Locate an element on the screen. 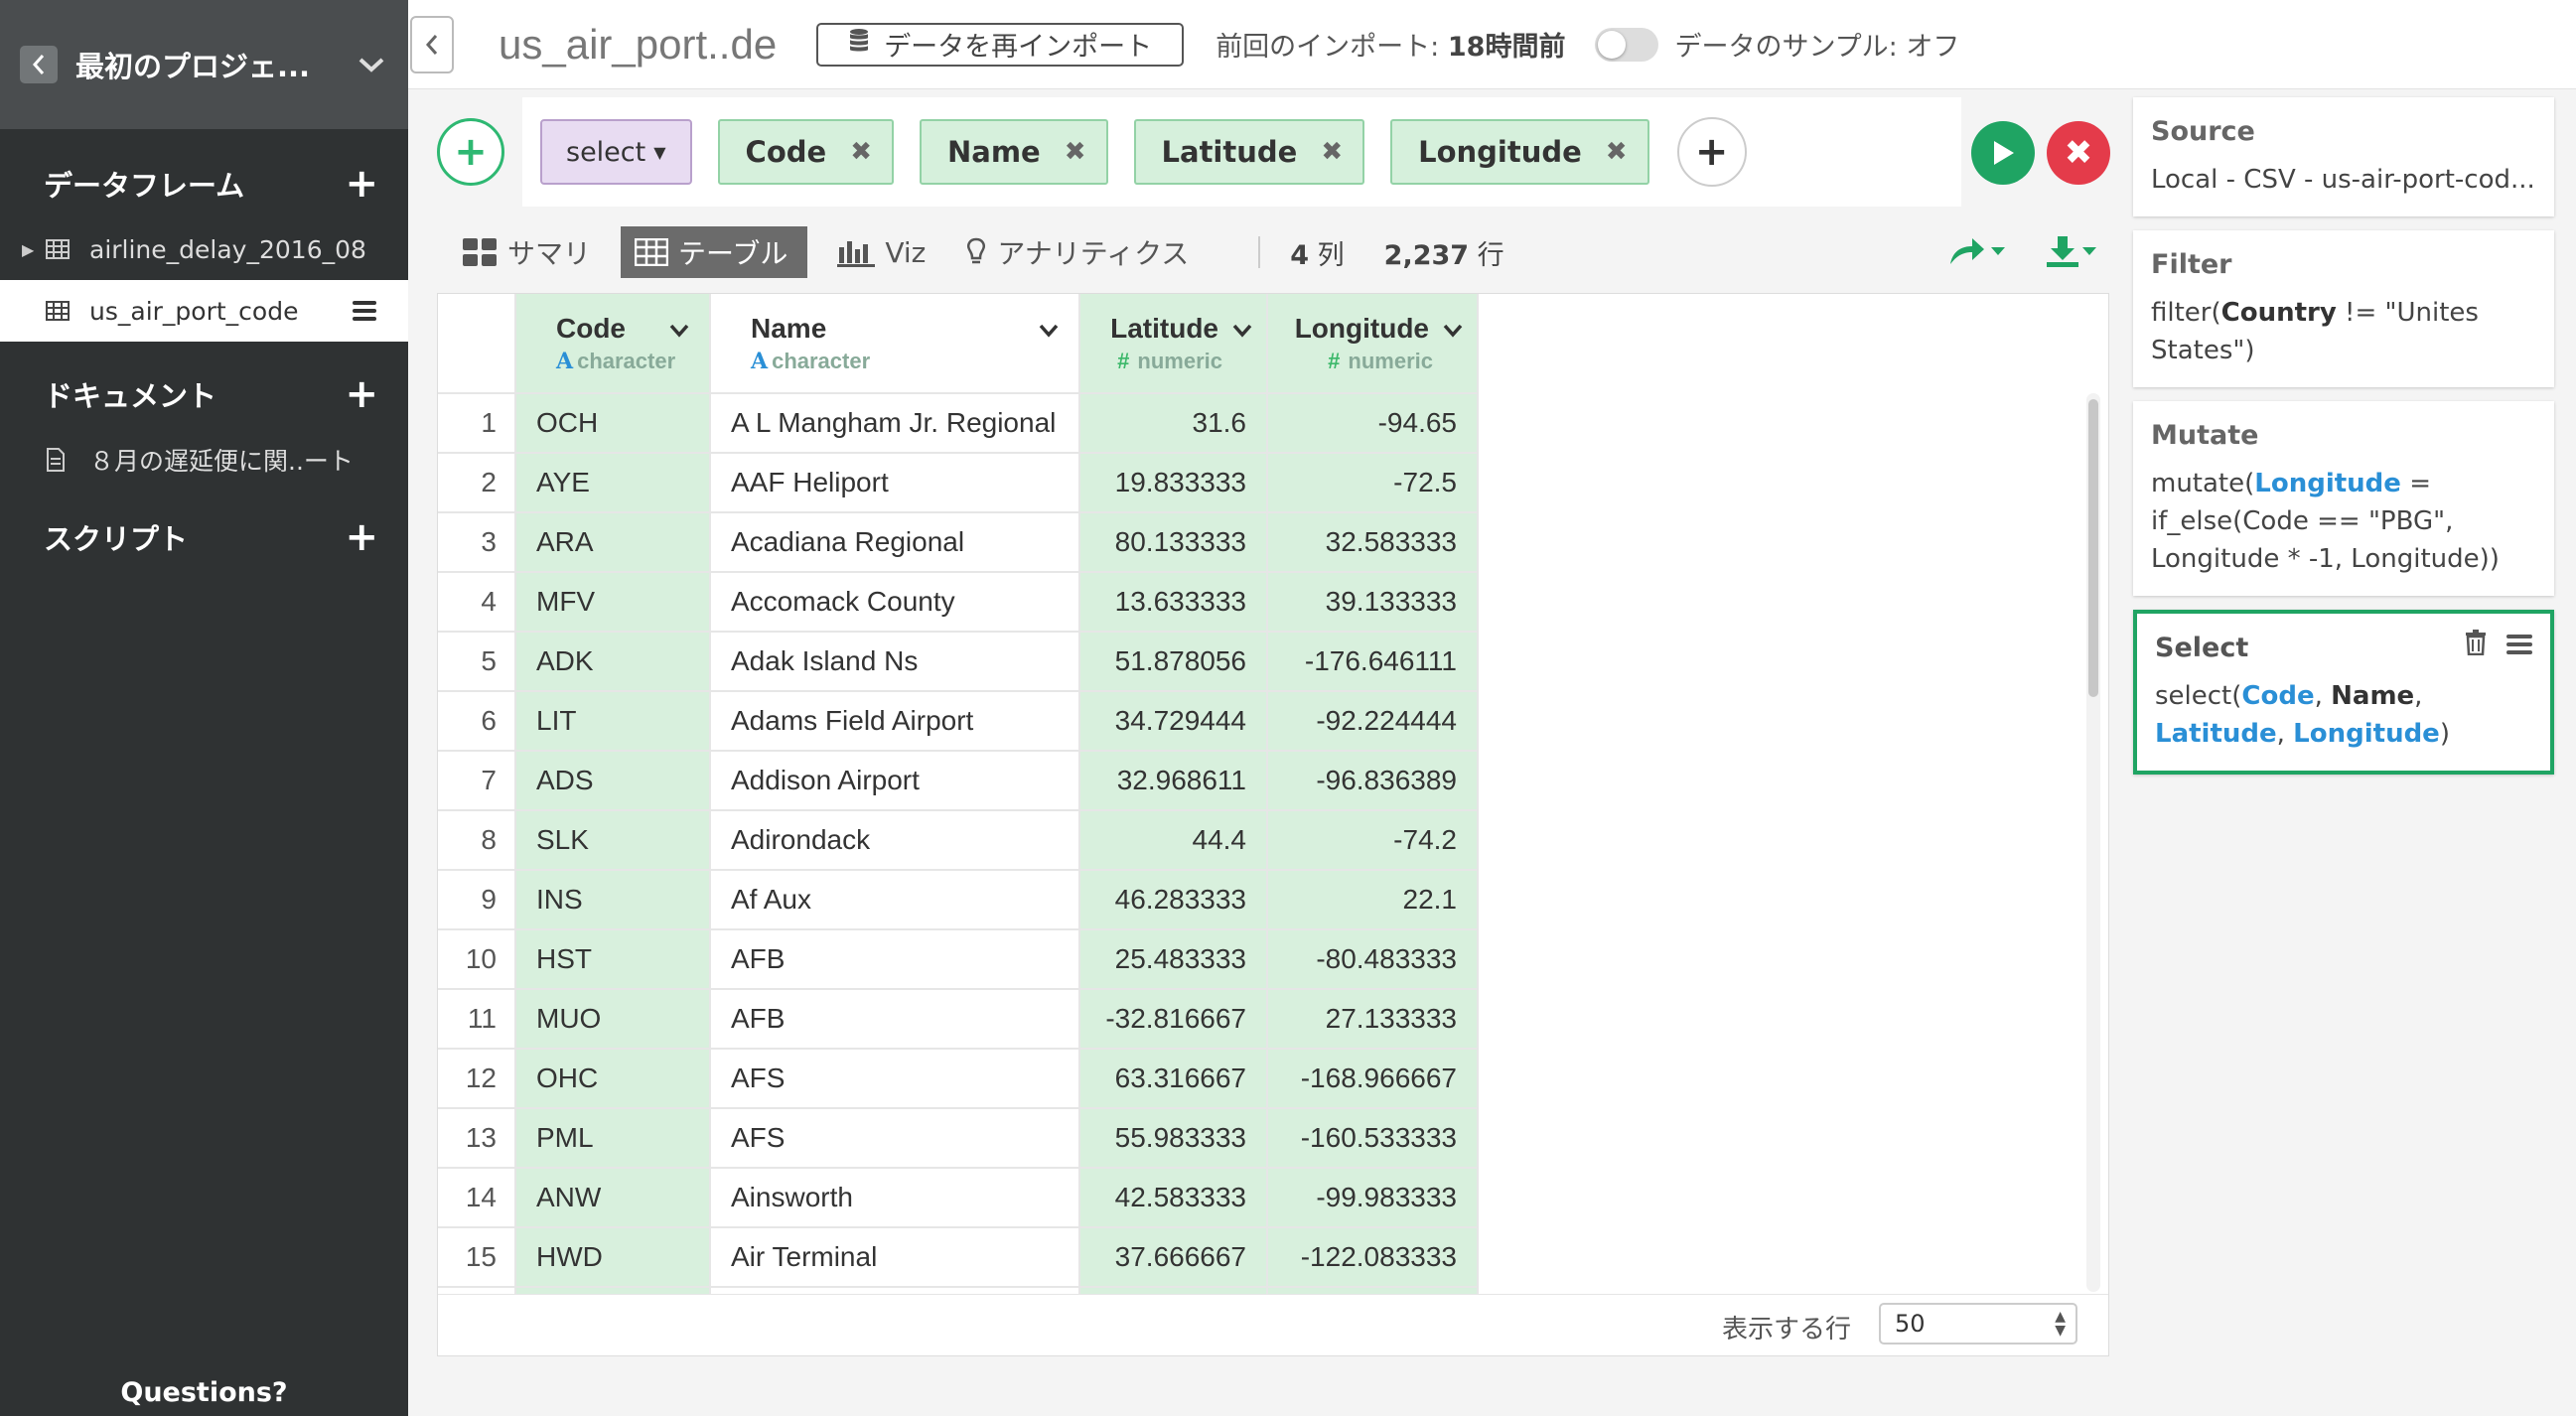 The image size is (2576, 1416). cell-latitude: 13.633333 is located at coordinates (1173, 602).